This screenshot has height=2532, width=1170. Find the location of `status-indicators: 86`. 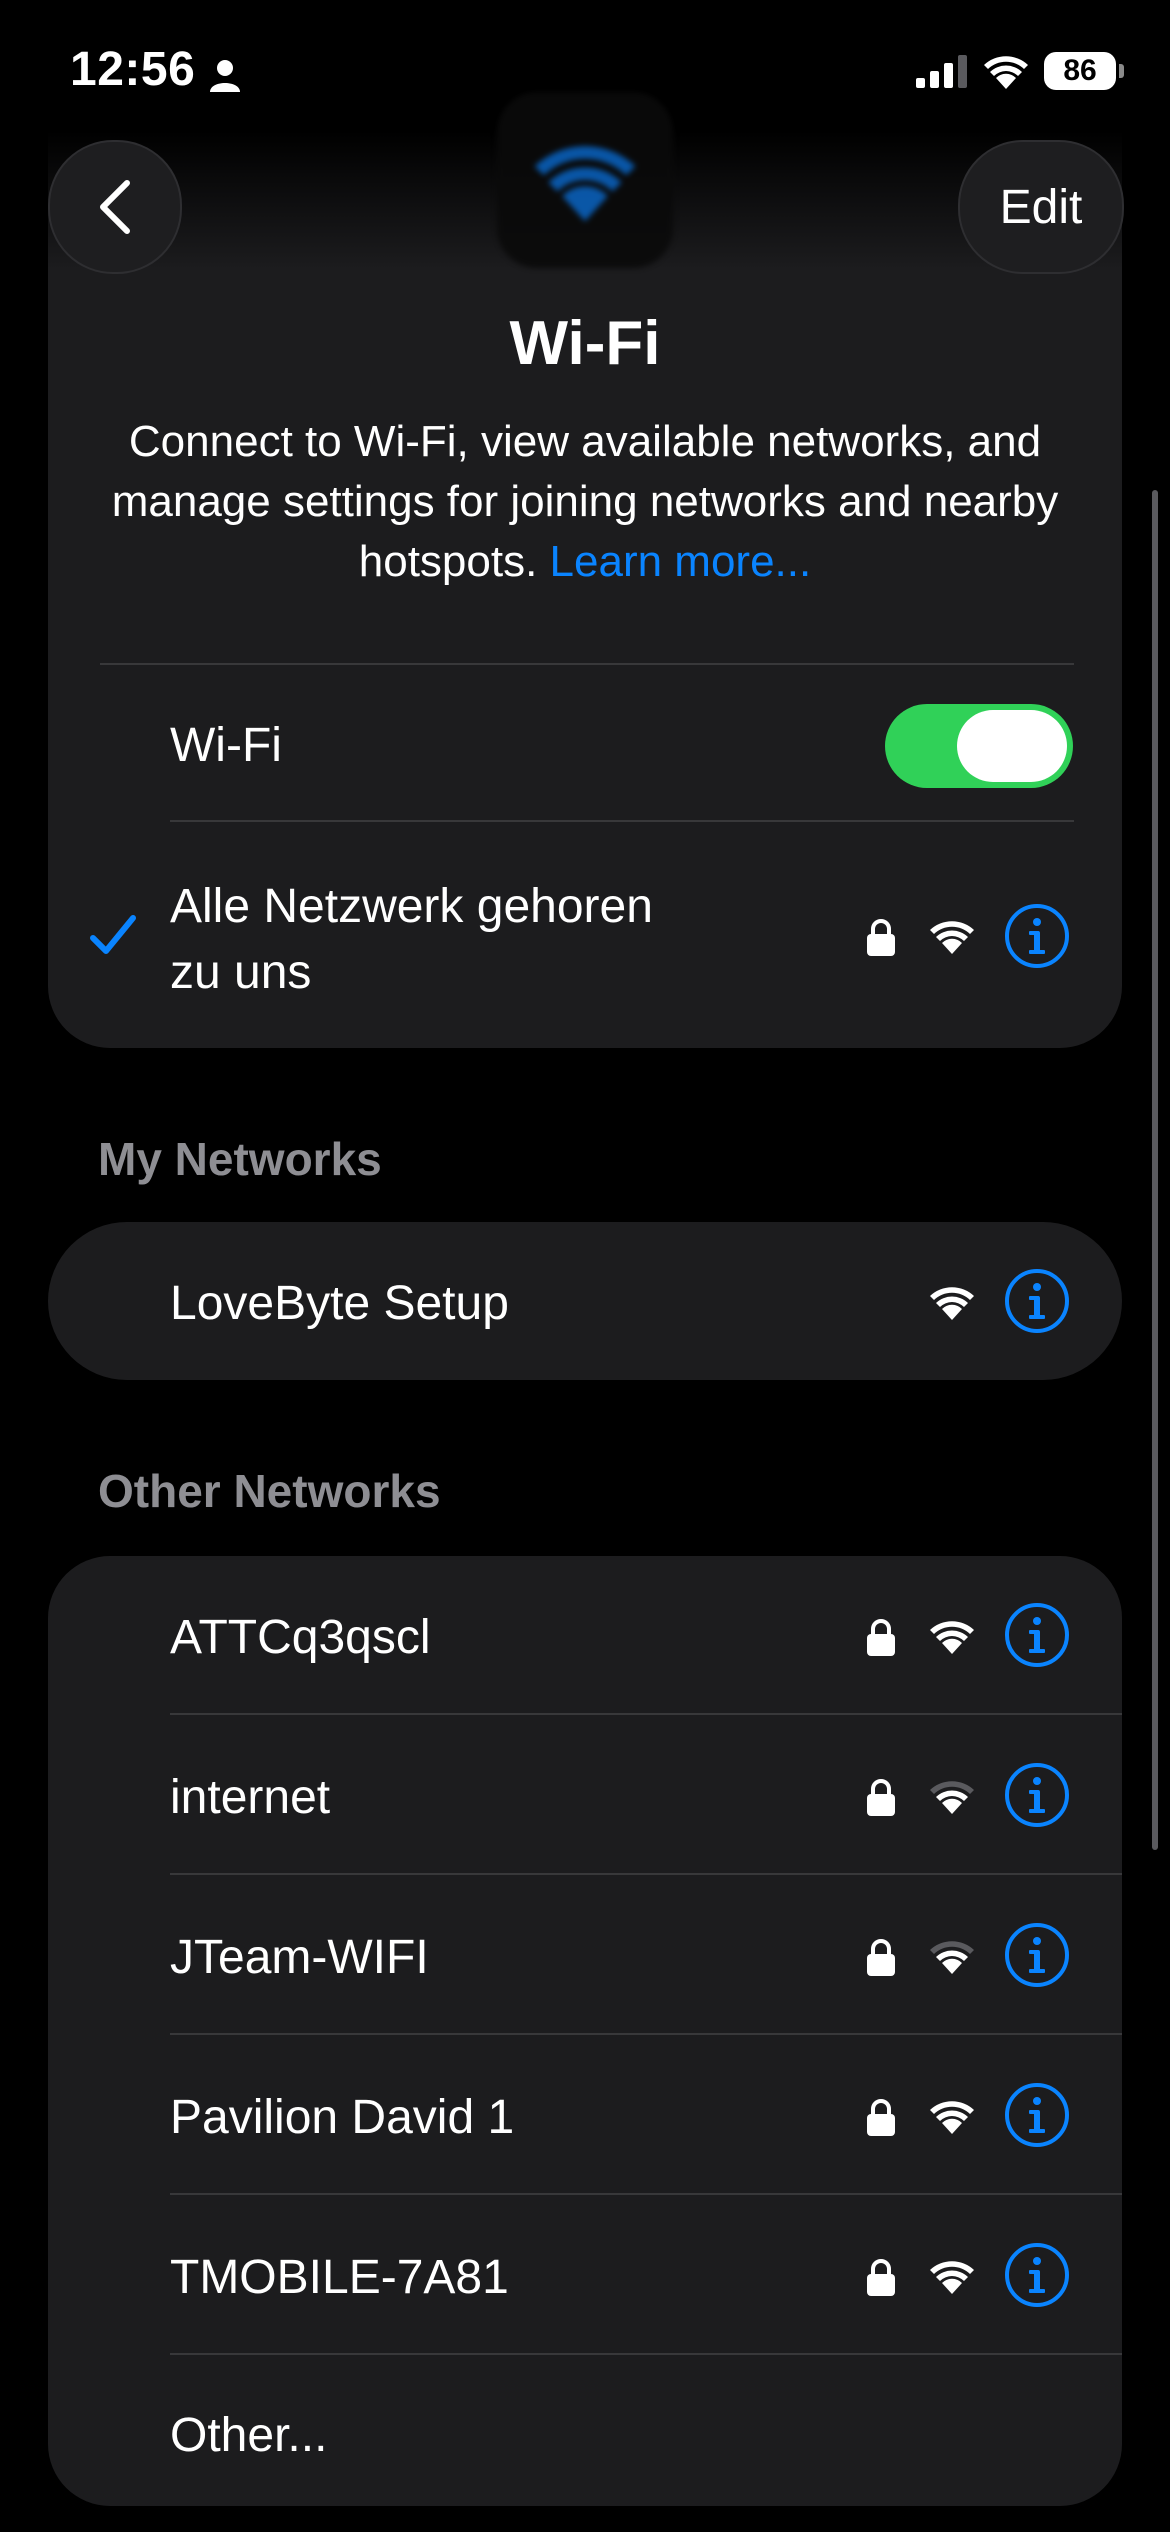

status-indicators: 86 is located at coordinates (1020, 71).